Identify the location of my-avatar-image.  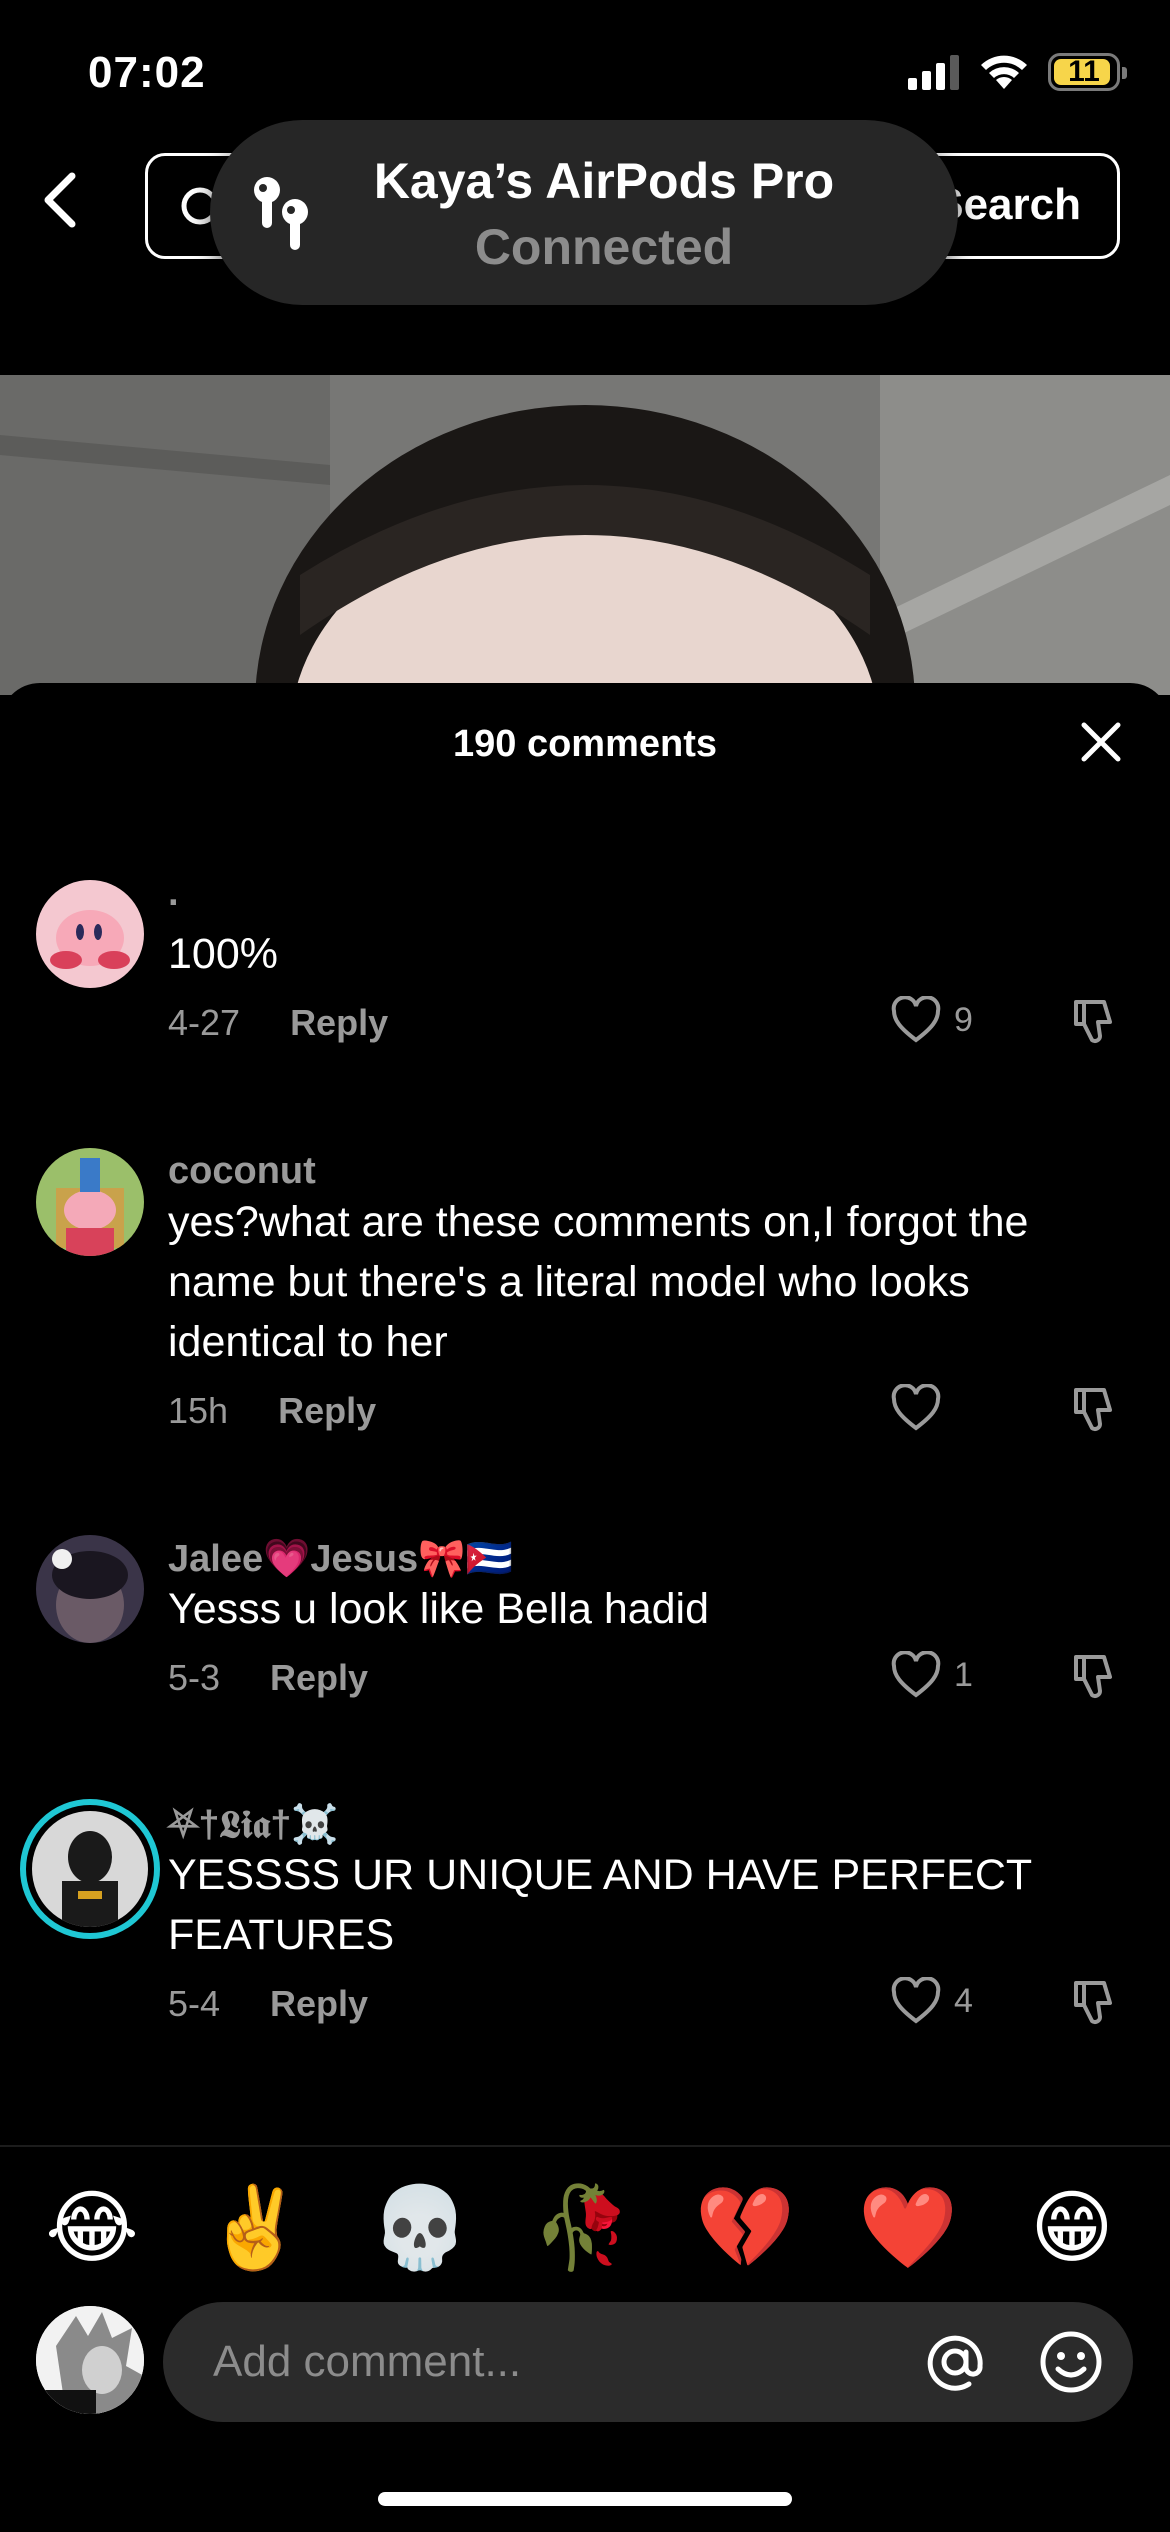
(90, 2360).